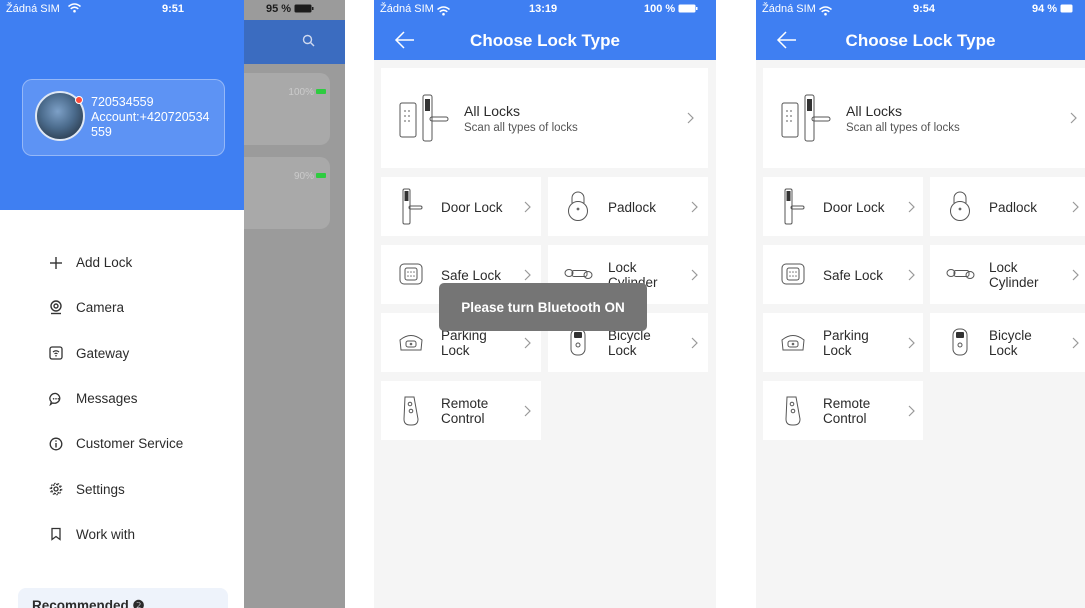 The height and width of the screenshot is (608, 1085). I want to click on battery-percent: 90%, so click(303, 176).